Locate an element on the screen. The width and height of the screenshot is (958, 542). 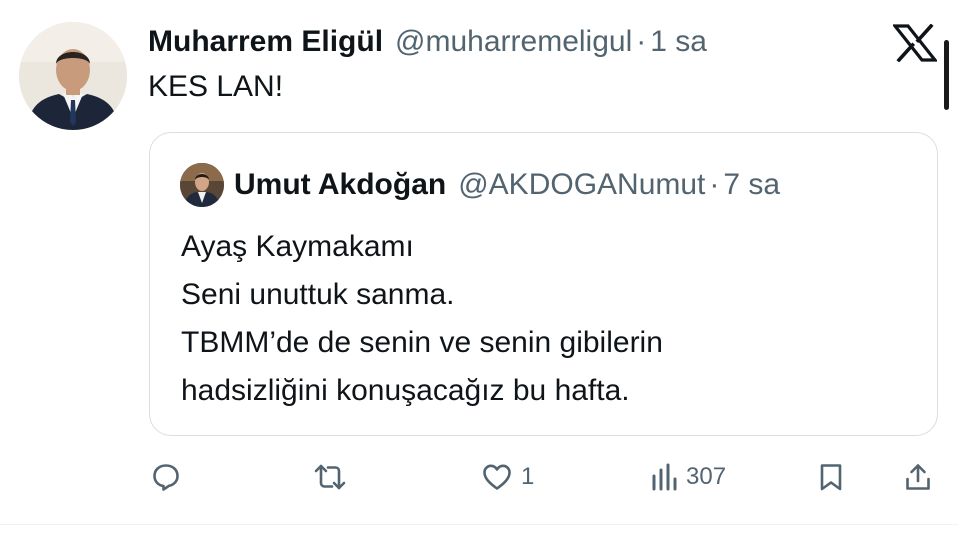
quoted-author-handle: @AKDOGANumut is located at coordinates (581, 185).